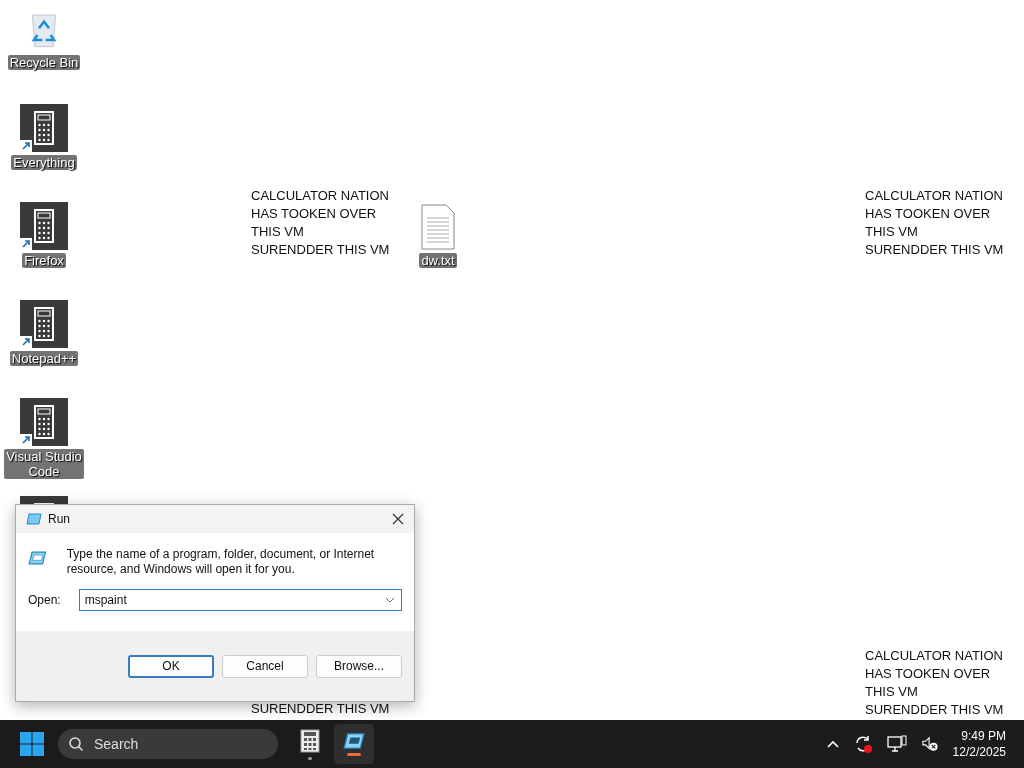  I want to click on calculator-icon, so click(310, 740).